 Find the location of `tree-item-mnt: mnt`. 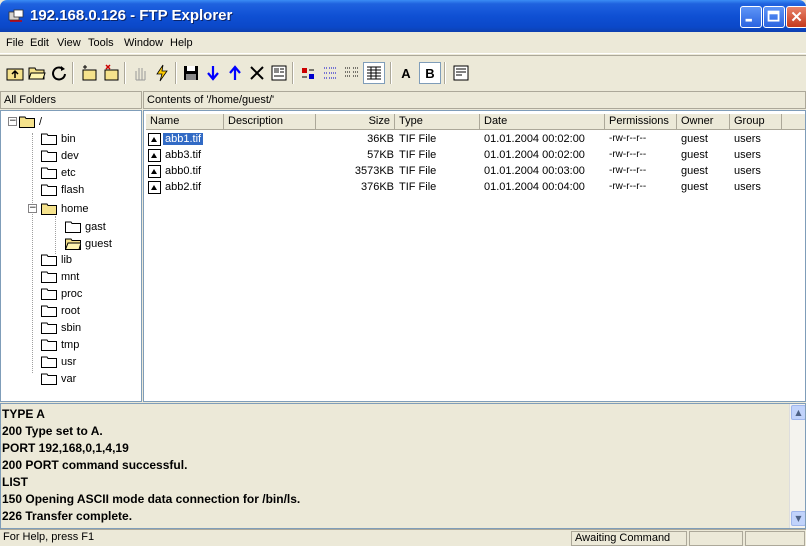

tree-item-mnt: mnt is located at coordinates (60, 276).